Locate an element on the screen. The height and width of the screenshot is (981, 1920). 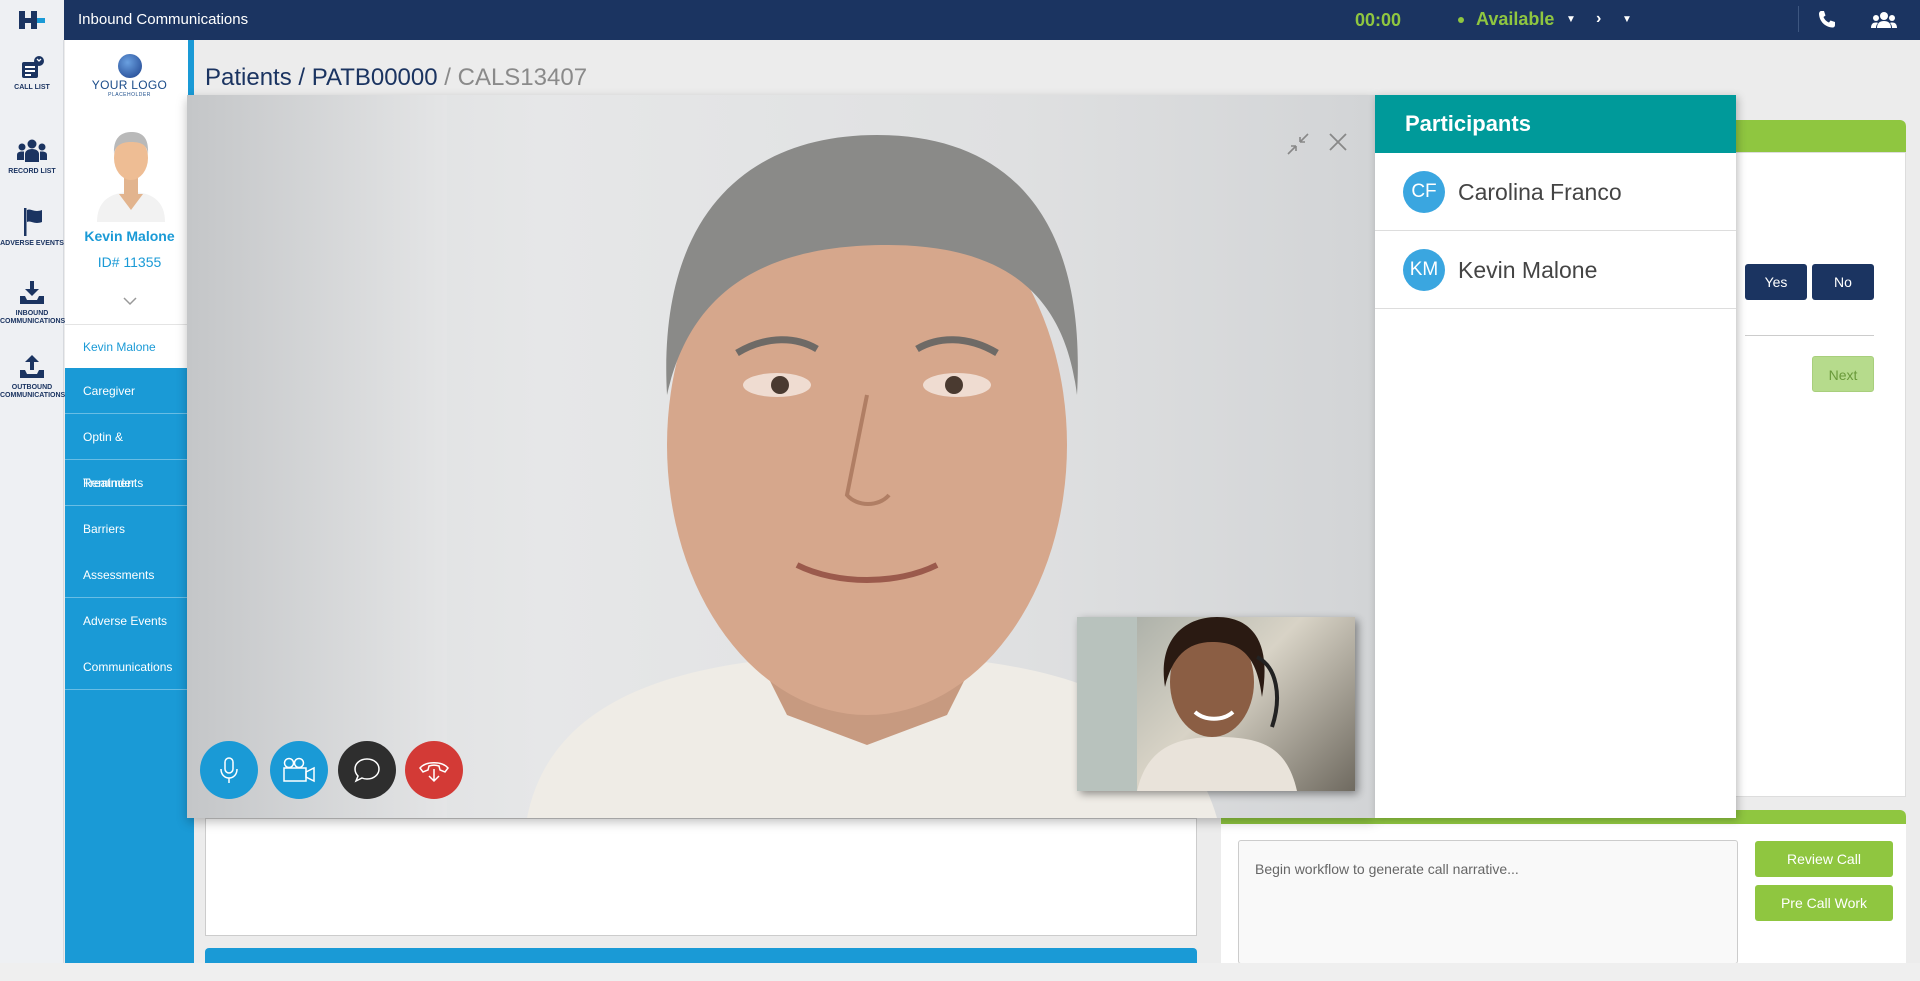
breadcrumb: Patients / PATB00000 / CALS13407 is located at coordinates (396, 78).